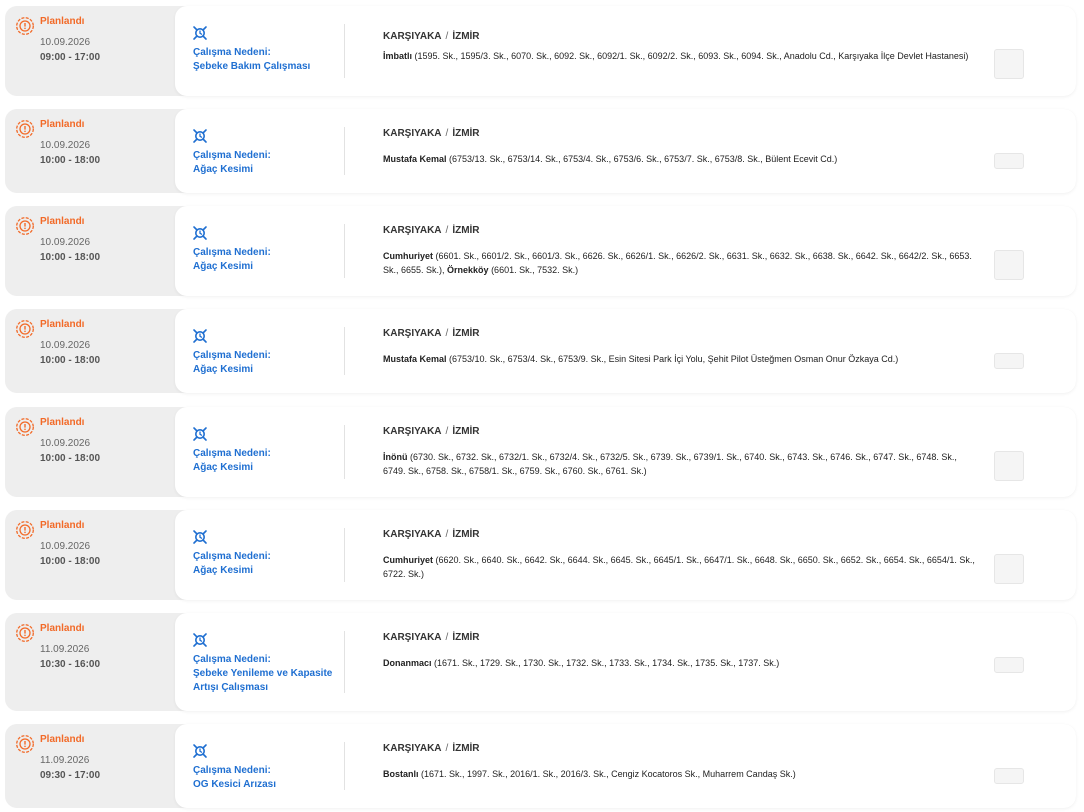 This screenshot has height=812, width=1084. I want to click on street-list: (6601. Sk., 7532. Sk.), so click(533, 270).